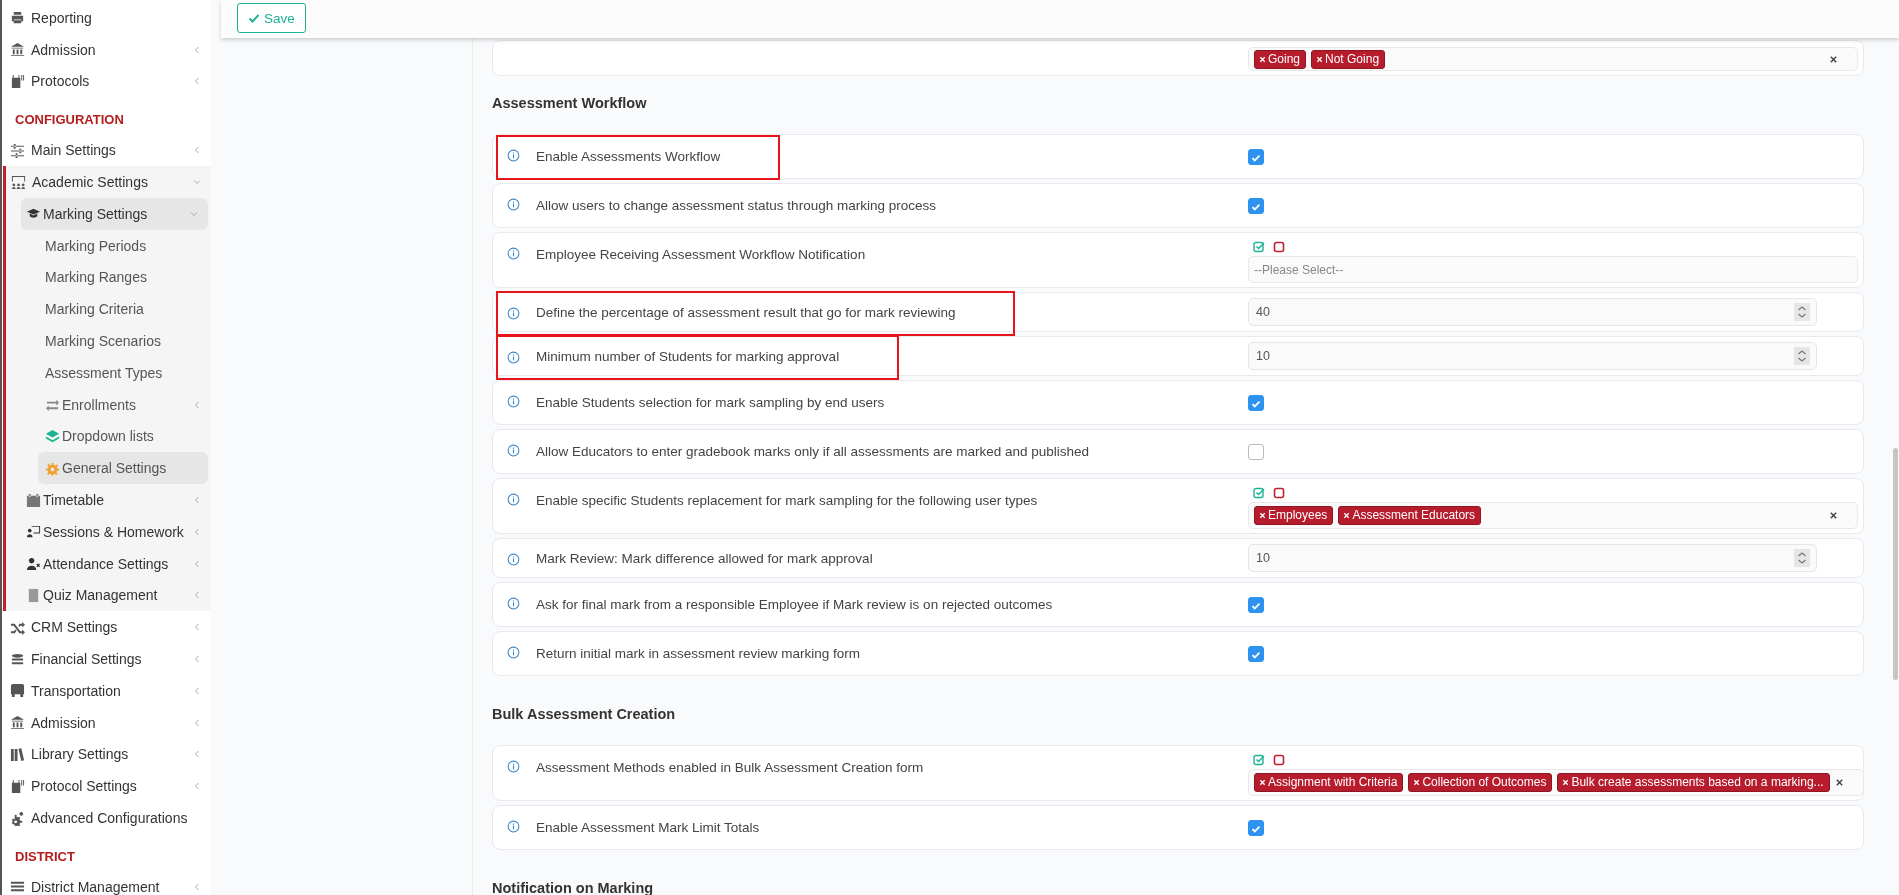 The height and width of the screenshot is (895, 1899). I want to click on setting-label: Assessment Methods enabled in Bulk Assessment Creation form, so click(730, 767).